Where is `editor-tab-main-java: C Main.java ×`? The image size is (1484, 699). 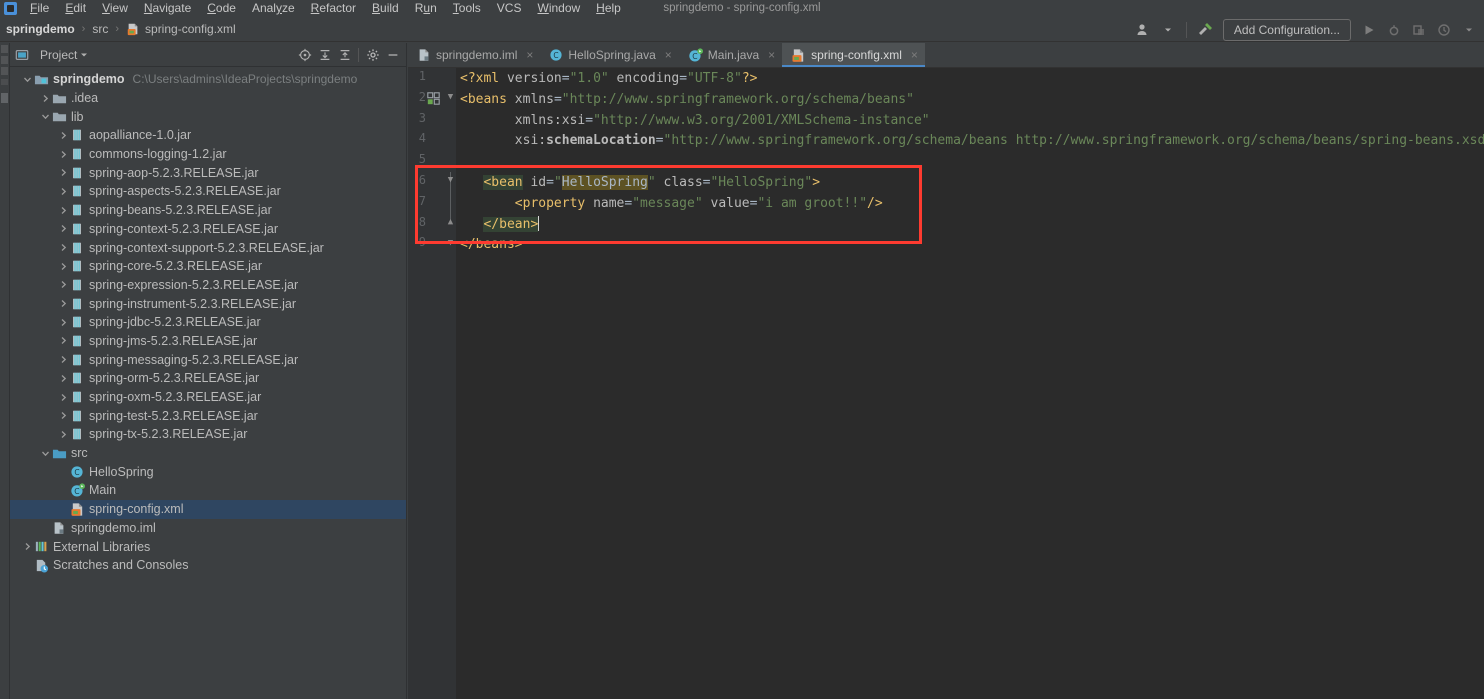 editor-tab-main-java: C Main.java × is located at coordinates (730, 55).